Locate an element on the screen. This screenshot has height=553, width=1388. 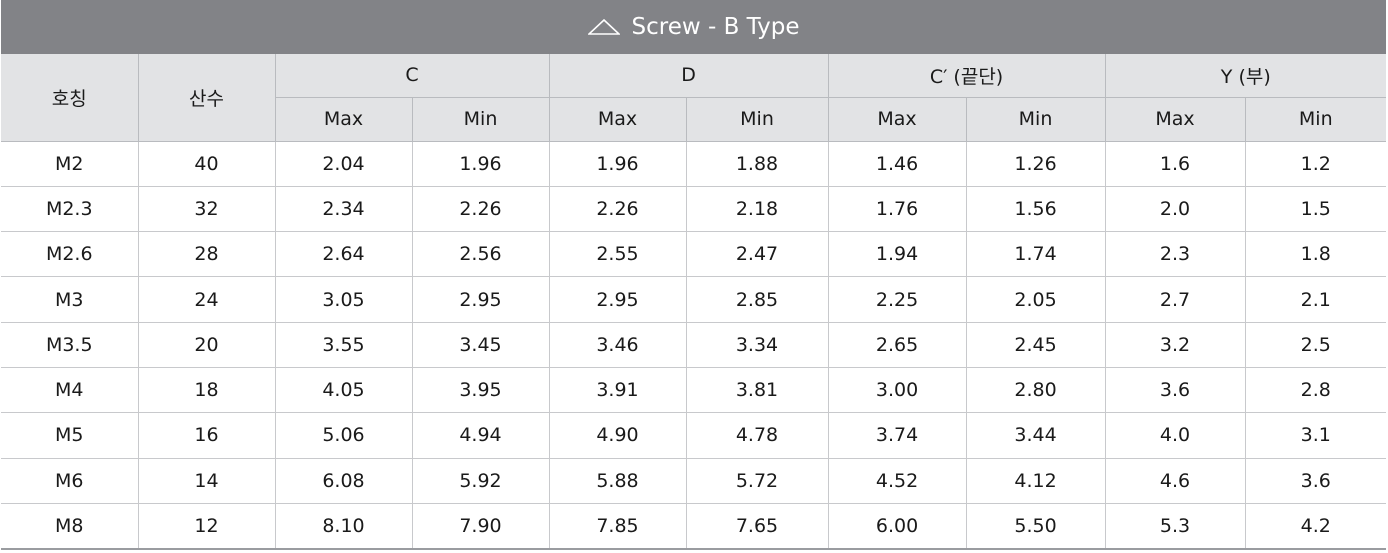
table-row: M5 16 5.06 4.94 4.90 4.78 3.74 3.44 4.0 3.1 is located at coordinates (694, 435).